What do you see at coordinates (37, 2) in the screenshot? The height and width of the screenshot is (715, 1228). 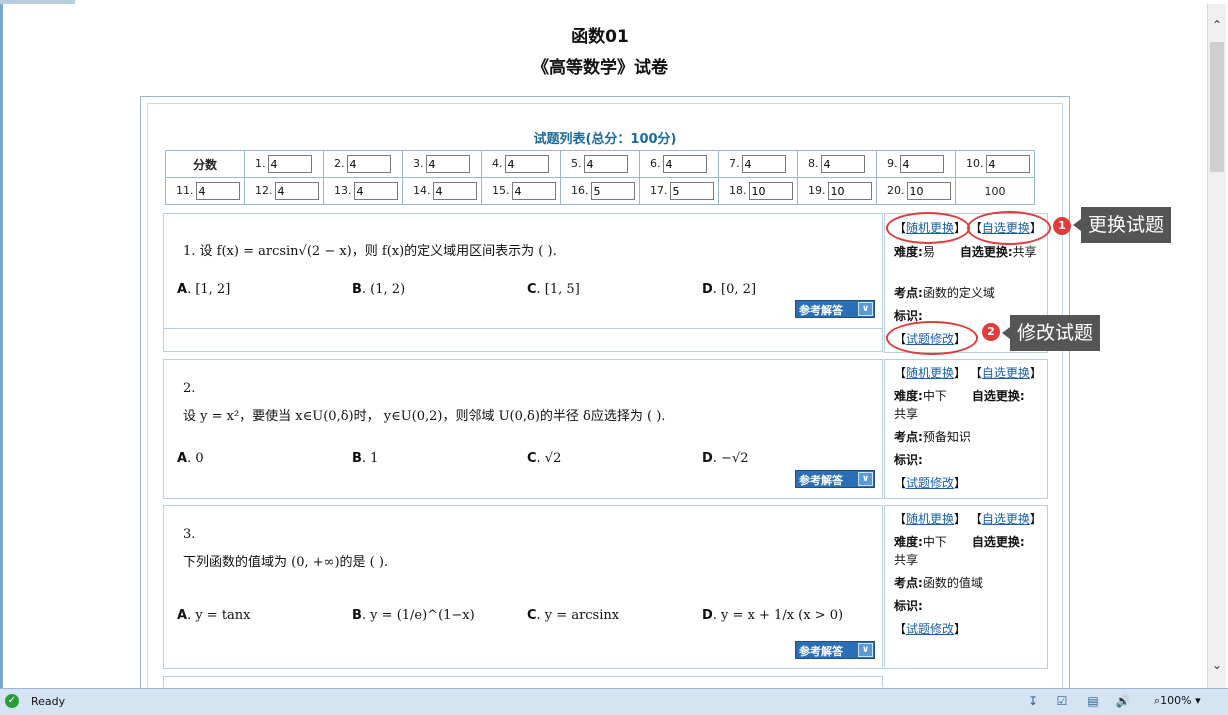 I see `window-top-edge` at bounding box center [37, 2].